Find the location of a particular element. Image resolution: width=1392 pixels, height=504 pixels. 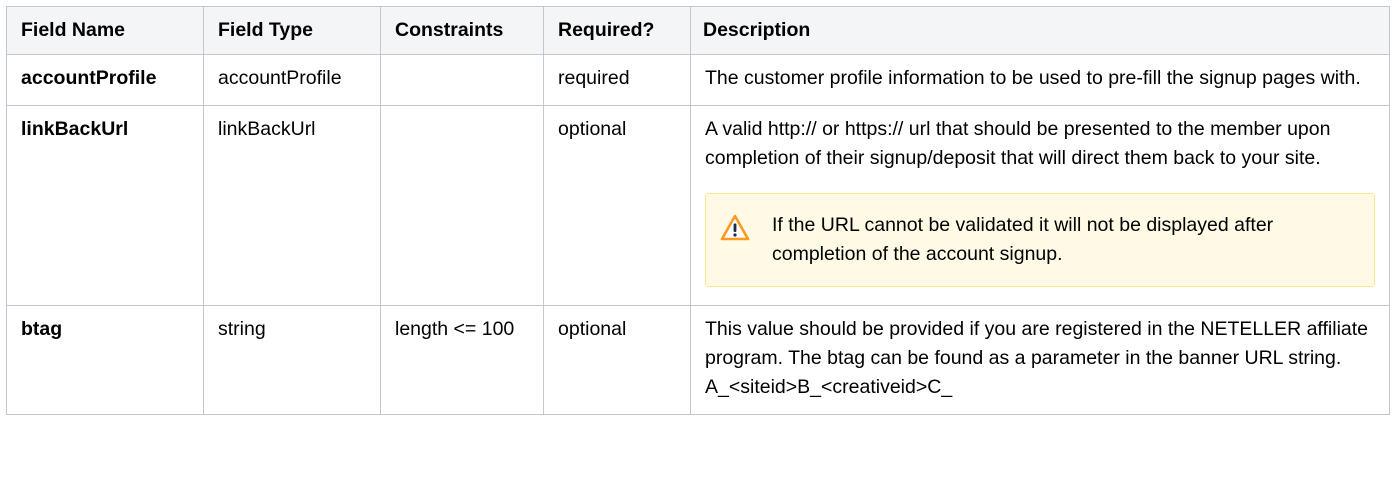

constraints-cell: length <= 100 is located at coordinates (462, 360).